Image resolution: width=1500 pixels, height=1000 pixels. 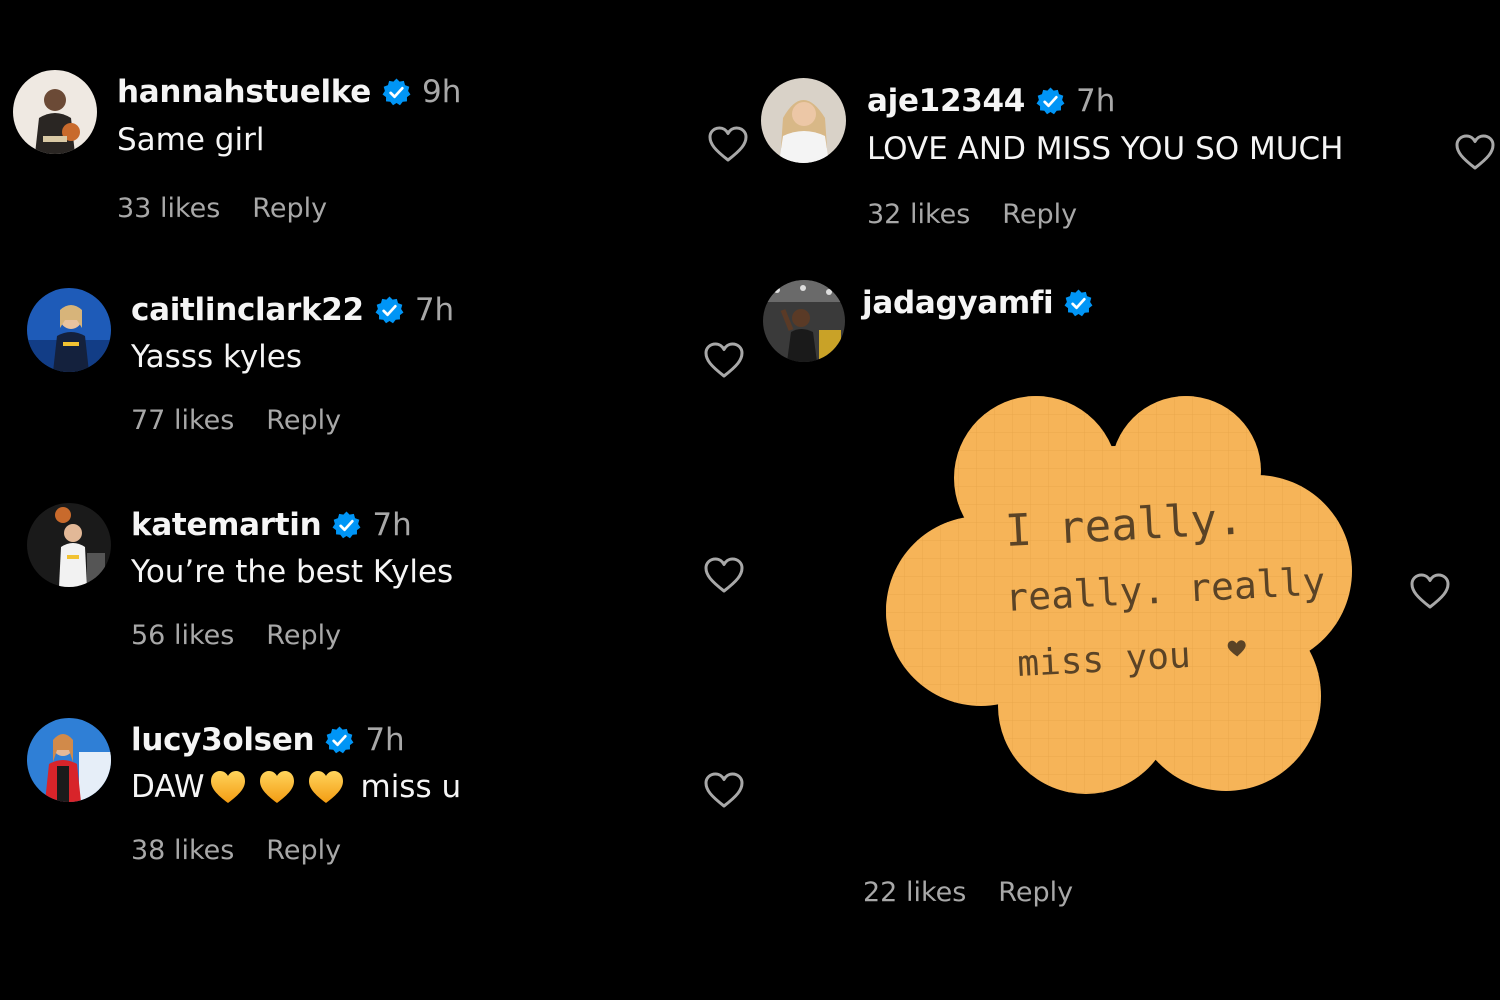 I want to click on comment-text: You’re the best Kyles, so click(x=292, y=572).